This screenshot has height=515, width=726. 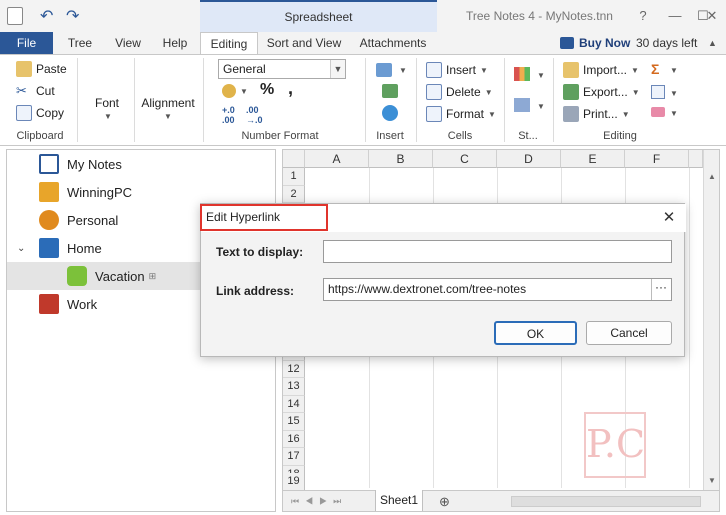 What do you see at coordinates (535, 333) in the screenshot?
I see `ok-button: OK` at bounding box center [535, 333].